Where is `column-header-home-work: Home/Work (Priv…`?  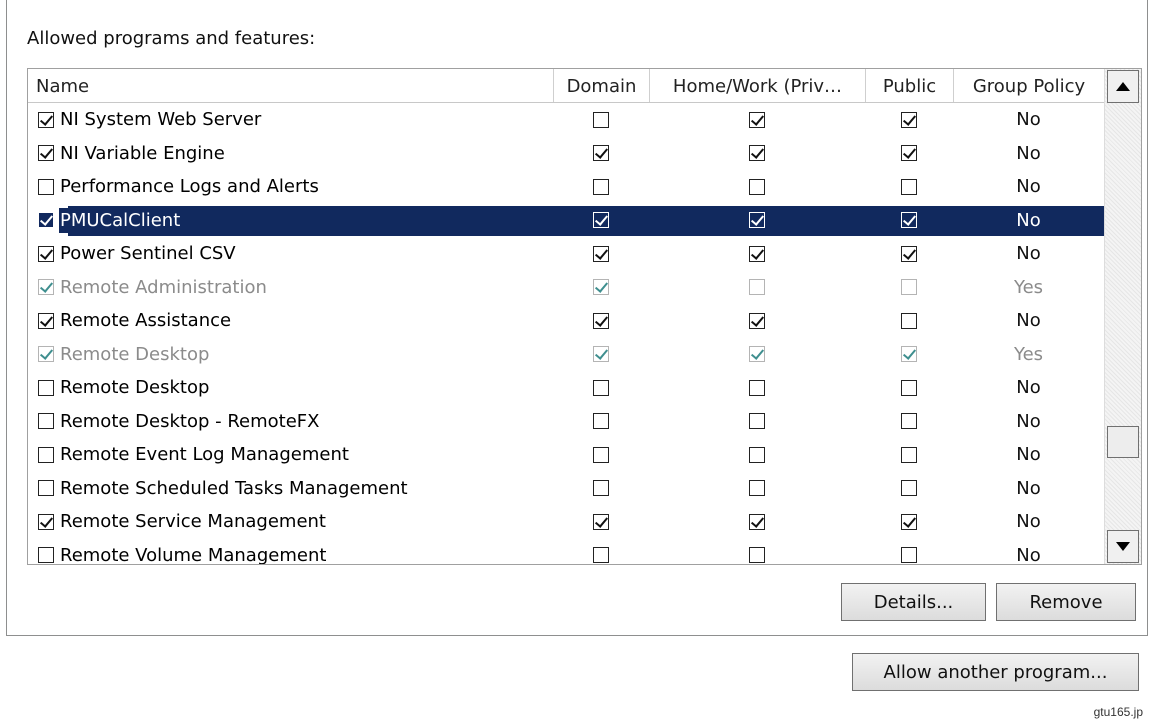
column-header-home-work: Home/Work (Priv… is located at coordinates (757, 85).